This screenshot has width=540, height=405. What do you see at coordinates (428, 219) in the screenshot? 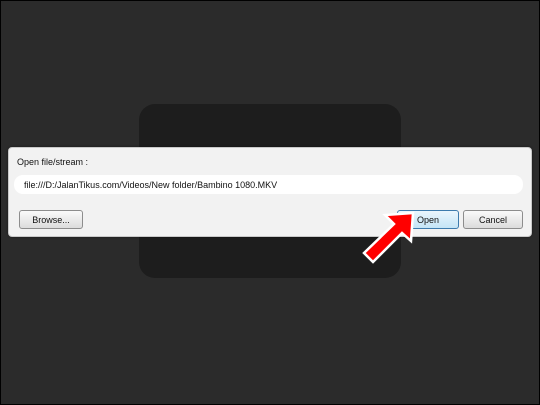
I see `open-button: Open` at bounding box center [428, 219].